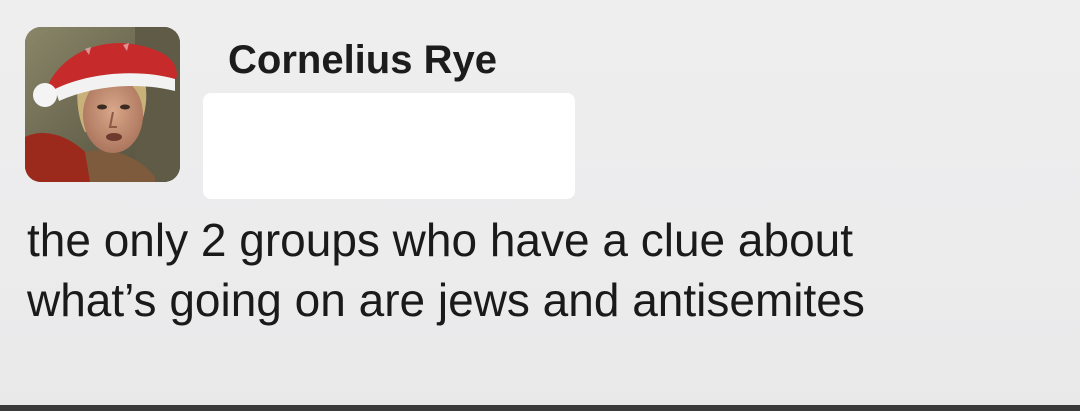  I want to click on author-name: Cornelius Rye, so click(362, 60).